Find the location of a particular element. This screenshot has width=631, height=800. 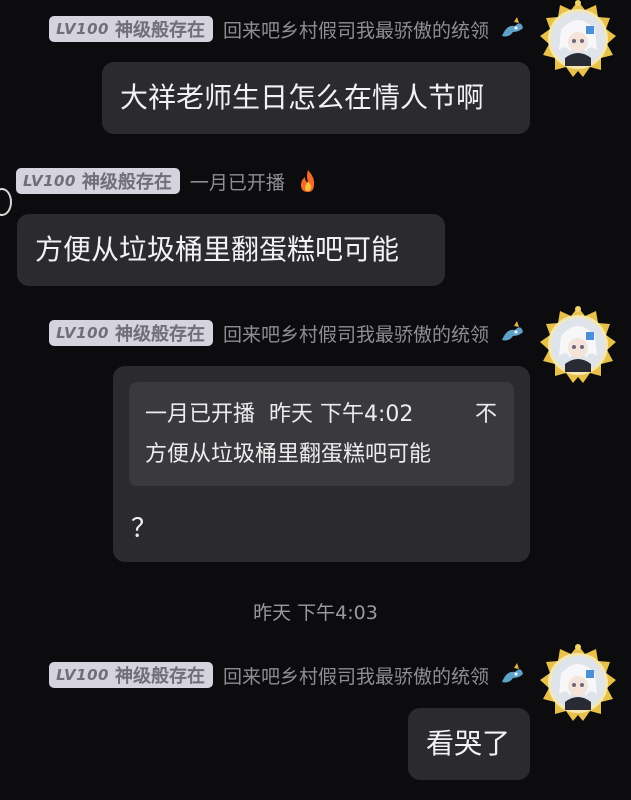

message-bubble: 方便从垃圾桶里翻蛋糕吧可能 is located at coordinates (231, 250).